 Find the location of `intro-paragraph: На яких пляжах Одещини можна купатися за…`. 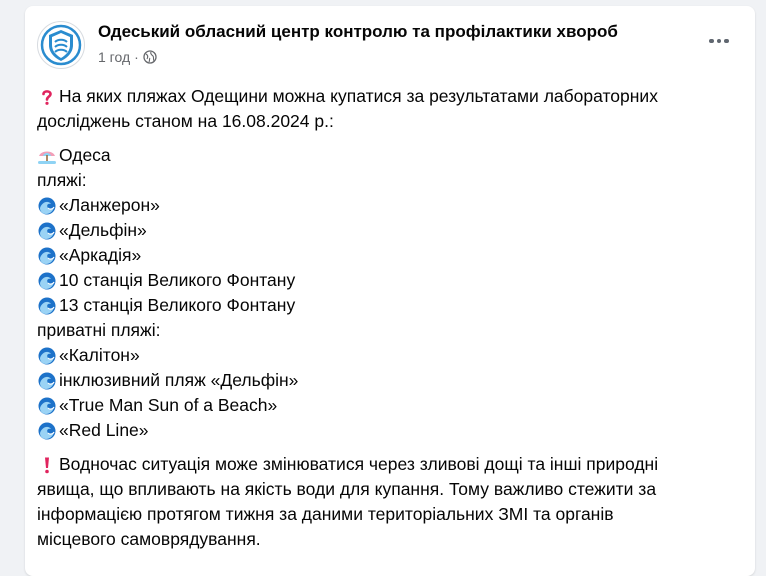

intro-paragraph: На яких пляжах Одещини можна купатися за… is located at coordinates (387, 109).